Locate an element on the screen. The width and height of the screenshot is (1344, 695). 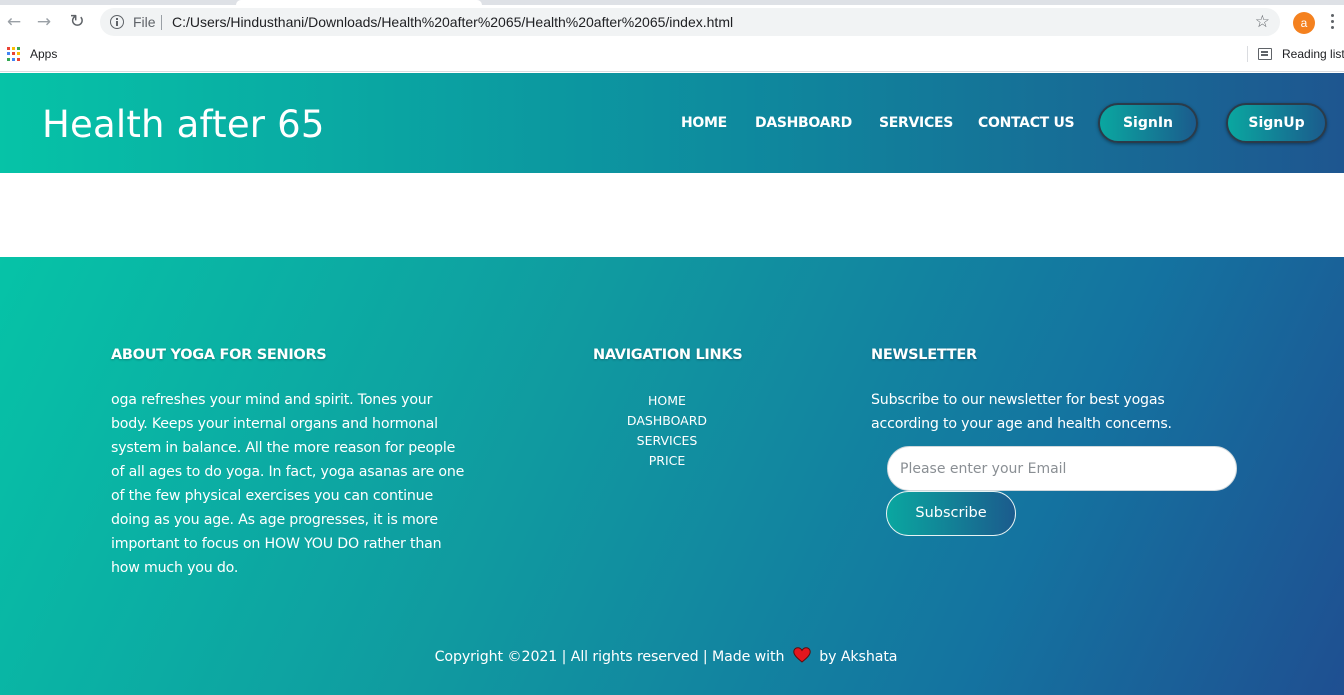
footer-link-dashboard: DASHBOARD is located at coordinates (667, 421).